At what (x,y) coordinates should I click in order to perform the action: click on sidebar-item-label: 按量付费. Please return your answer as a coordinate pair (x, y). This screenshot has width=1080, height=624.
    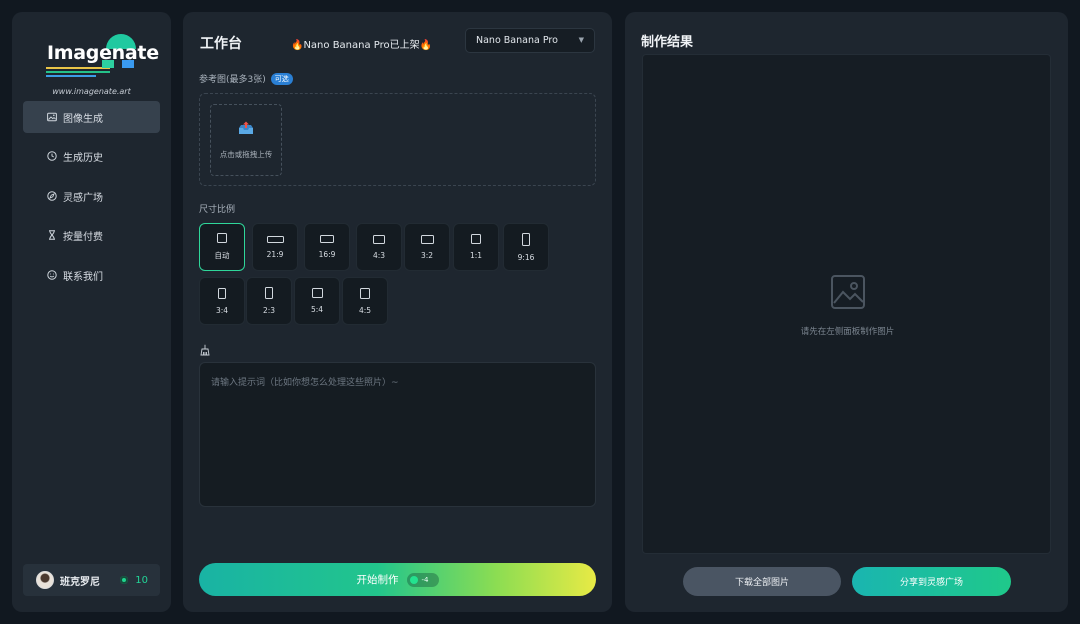
    Looking at the image, I should click on (83, 237).